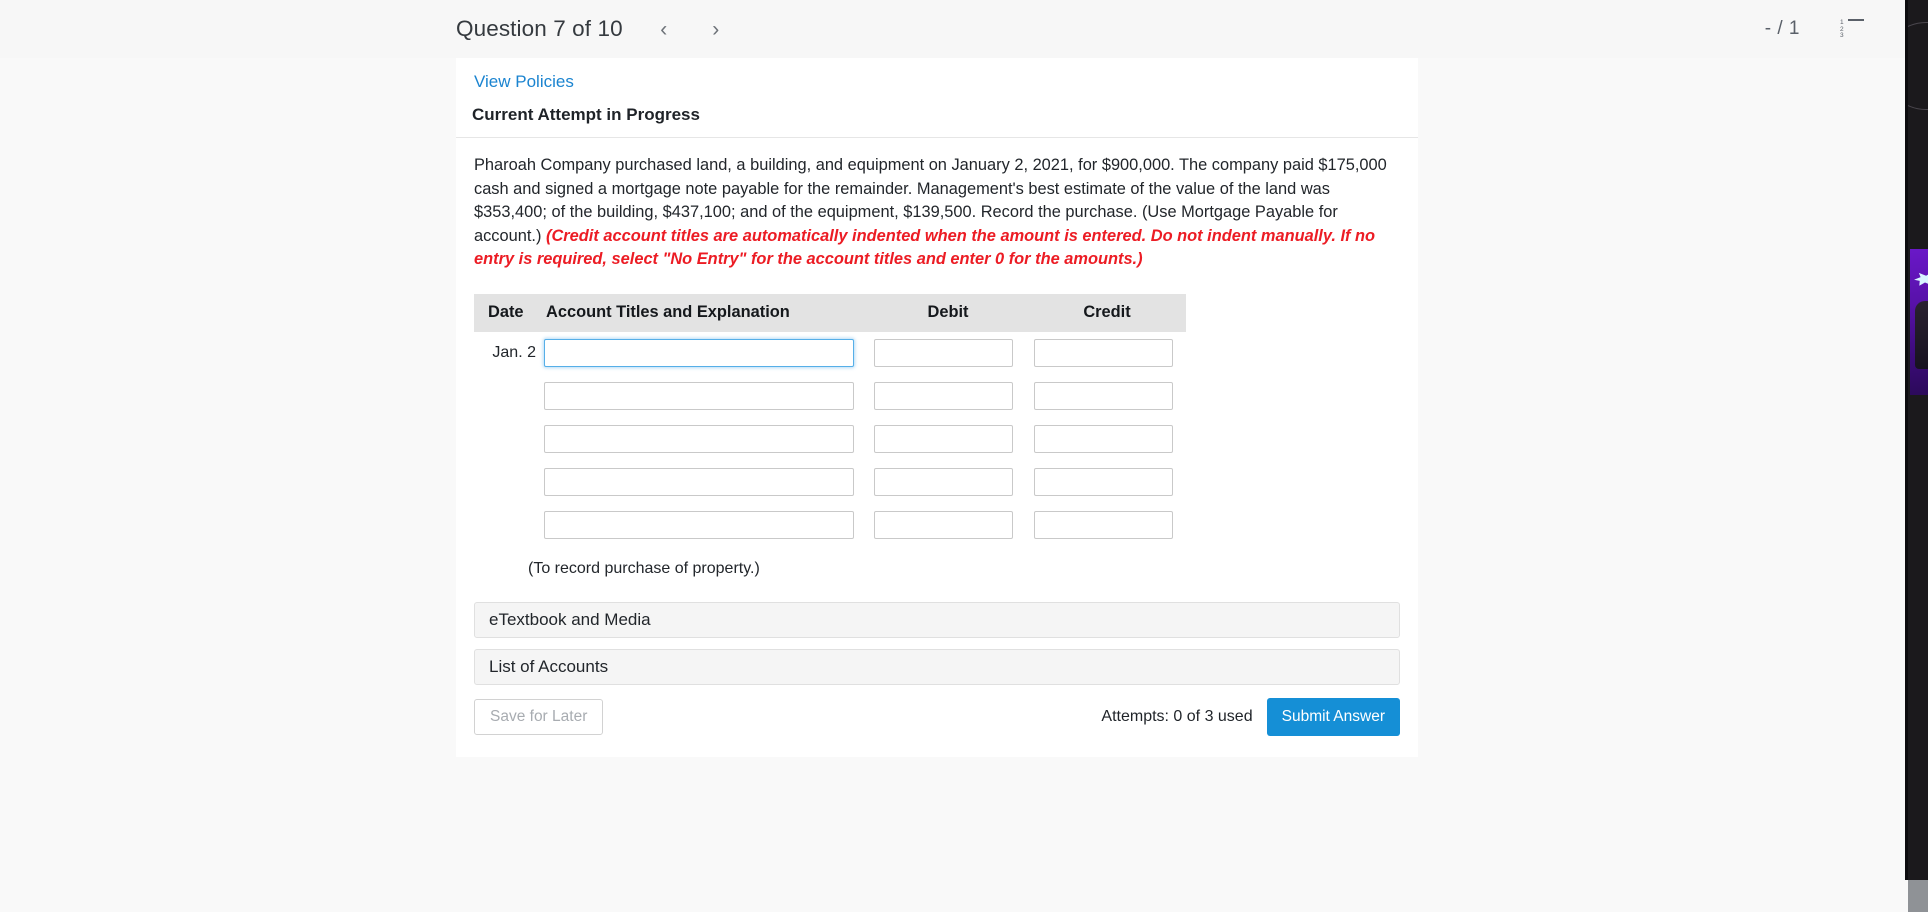 This screenshot has height=912, width=1928. I want to click on list-of-accounts-label: List of Accounts, so click(549, 666).